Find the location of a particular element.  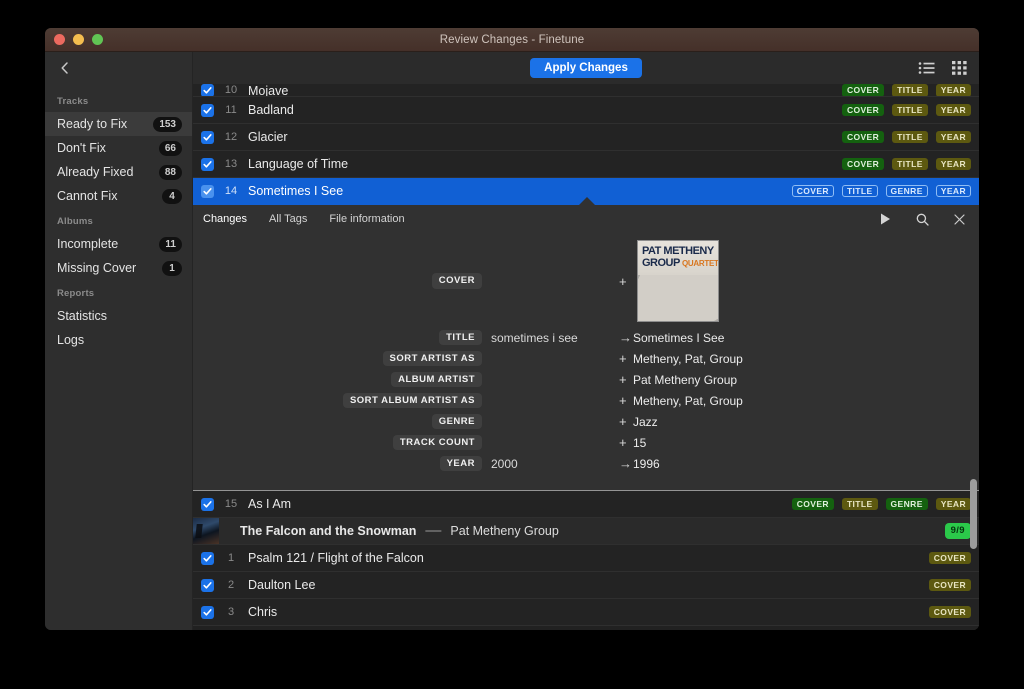

minimize-button is located at coordinates (78, 39).